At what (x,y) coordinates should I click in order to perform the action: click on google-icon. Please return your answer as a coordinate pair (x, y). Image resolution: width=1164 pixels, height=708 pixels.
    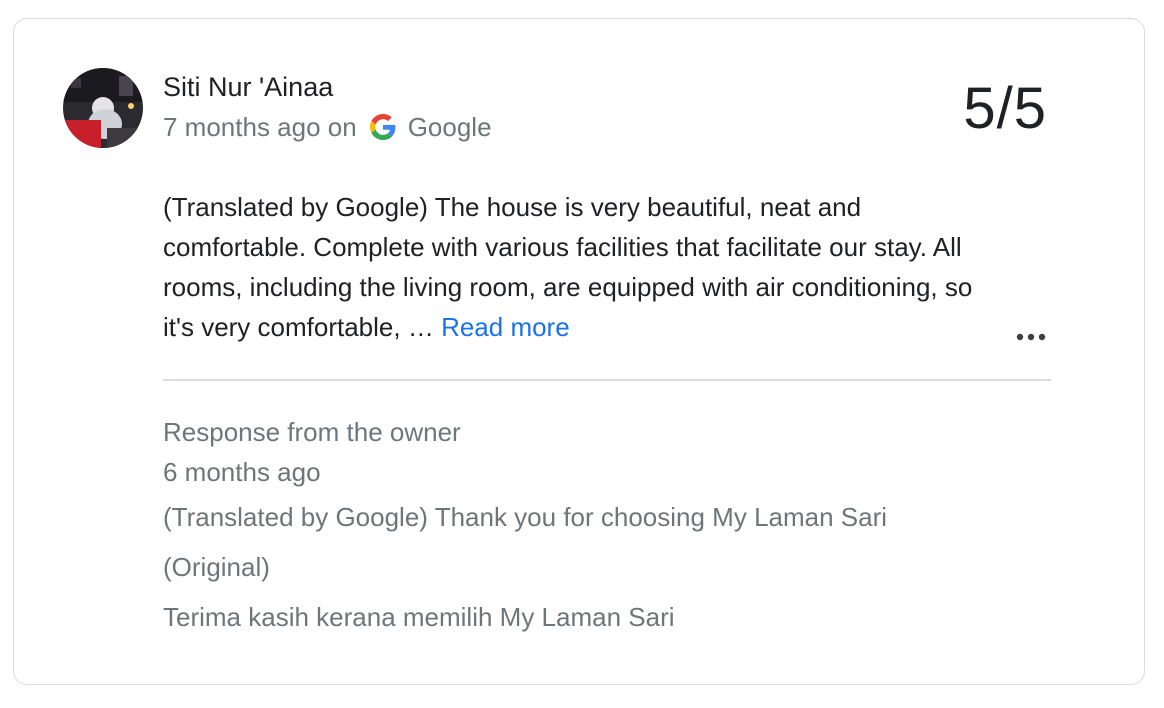
    Looking at the image, I should click on (382, 127).